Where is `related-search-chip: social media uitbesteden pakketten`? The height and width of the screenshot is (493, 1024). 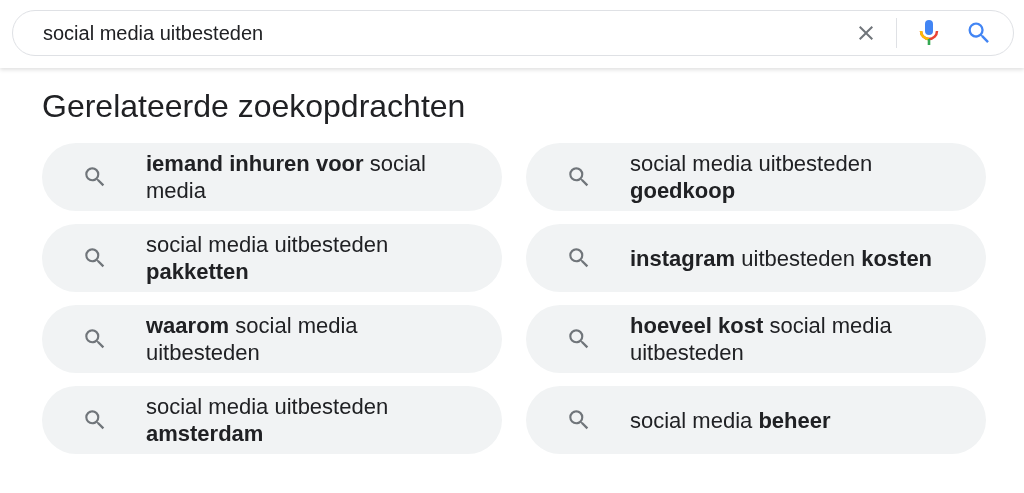
related-search-chip: social media uitbesteden pakketten is located at coordinates (272, 258).